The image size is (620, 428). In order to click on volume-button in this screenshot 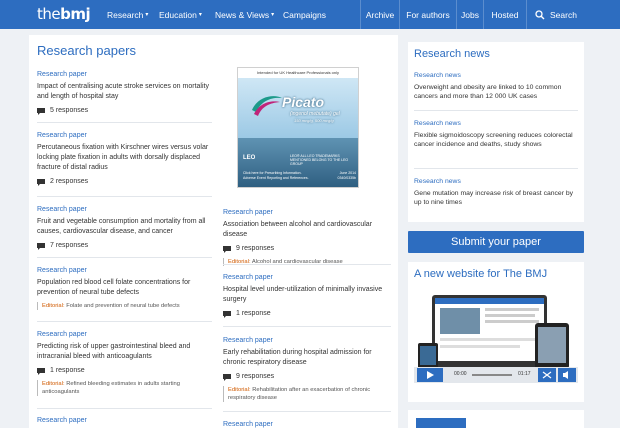, I will do `click(567, 375)`.